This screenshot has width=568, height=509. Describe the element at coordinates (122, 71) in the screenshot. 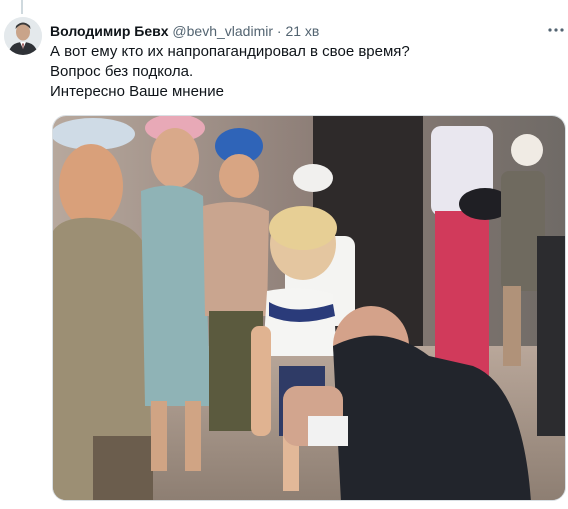

I see `tweet-text-line: Вопрос без подкола.` at that location.